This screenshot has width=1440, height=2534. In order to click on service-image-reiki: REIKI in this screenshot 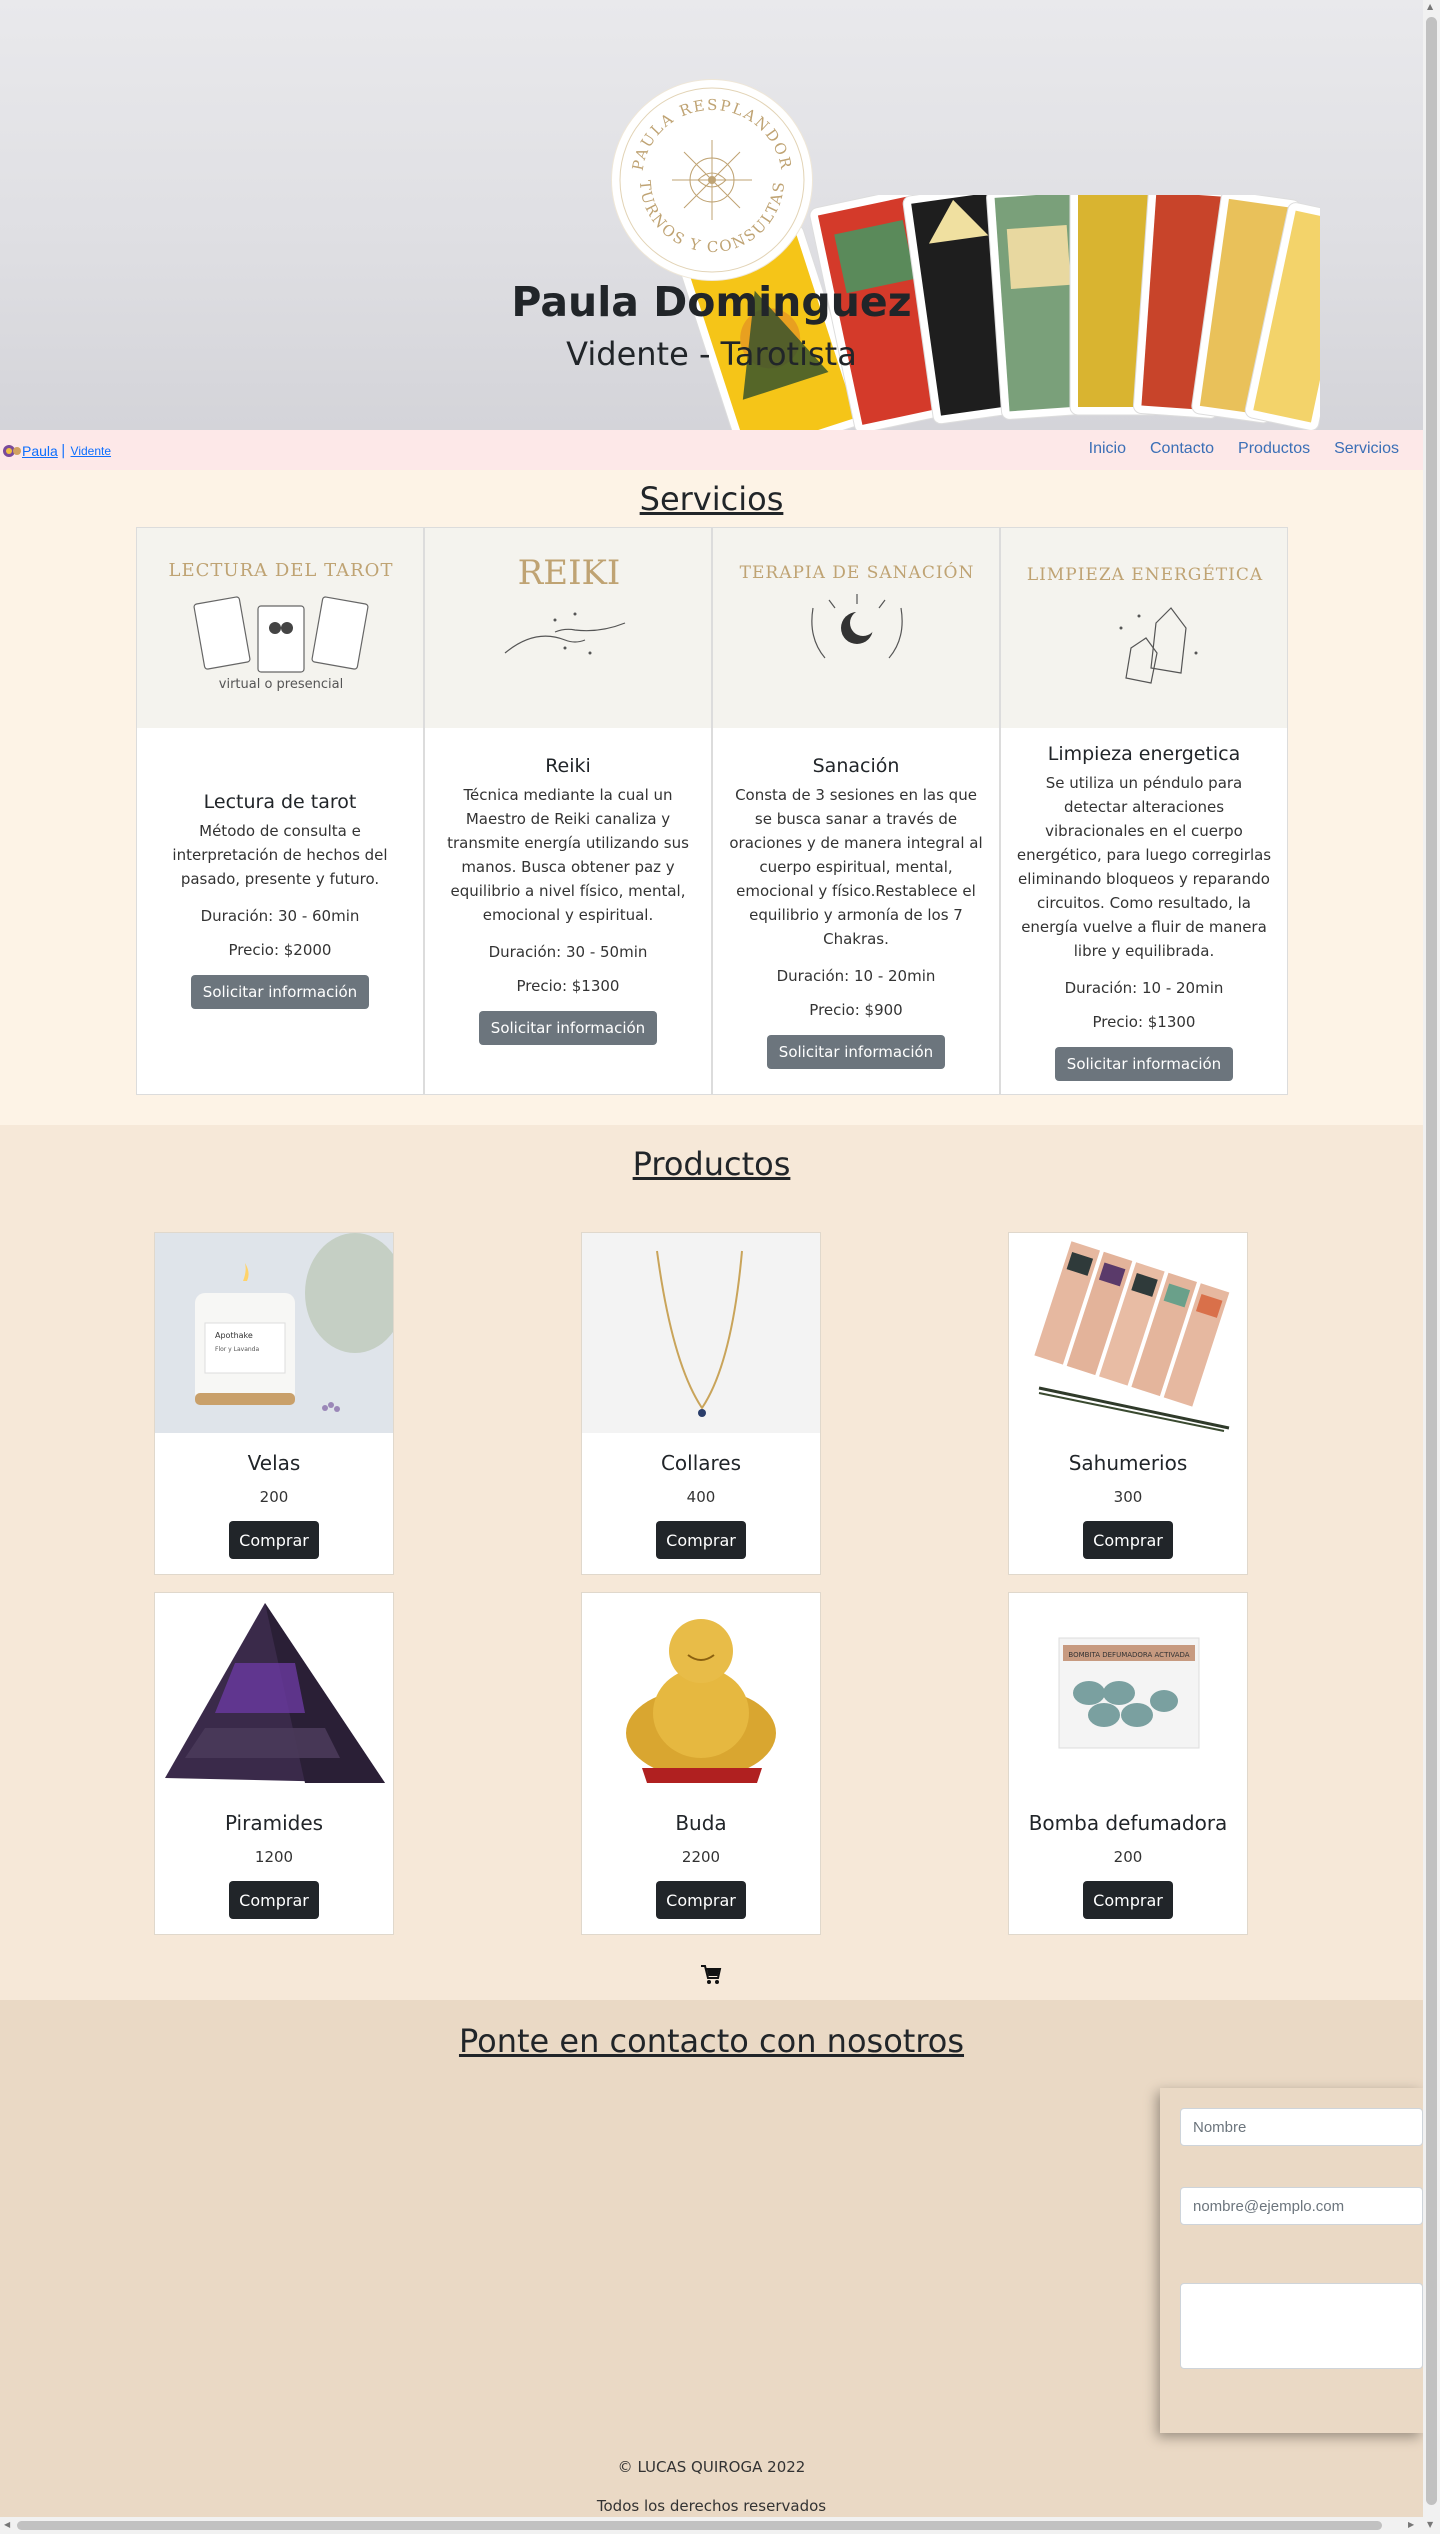, I will do `click(568, 628)`.